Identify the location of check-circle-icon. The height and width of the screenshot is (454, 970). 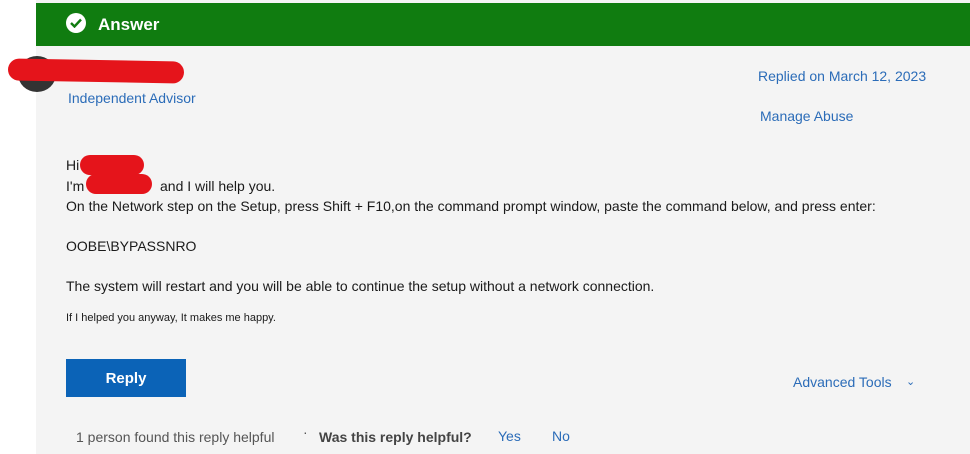
(76, 23).